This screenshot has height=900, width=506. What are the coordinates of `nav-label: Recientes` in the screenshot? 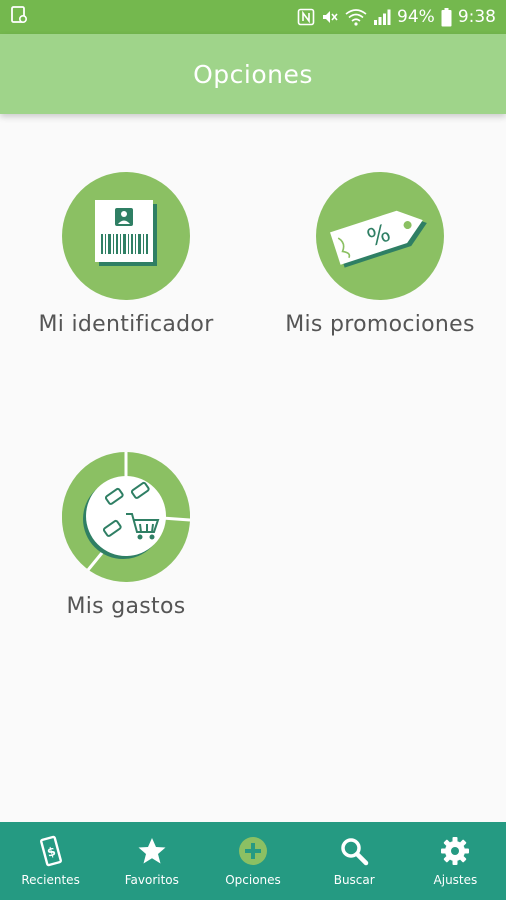 It's located at (50, 880).